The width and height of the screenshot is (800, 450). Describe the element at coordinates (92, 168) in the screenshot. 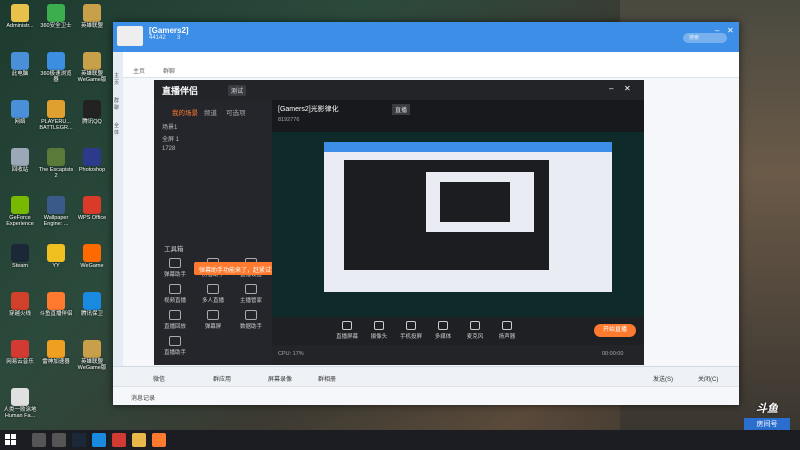

I see `desktop-icon: Photoshop` at that location.